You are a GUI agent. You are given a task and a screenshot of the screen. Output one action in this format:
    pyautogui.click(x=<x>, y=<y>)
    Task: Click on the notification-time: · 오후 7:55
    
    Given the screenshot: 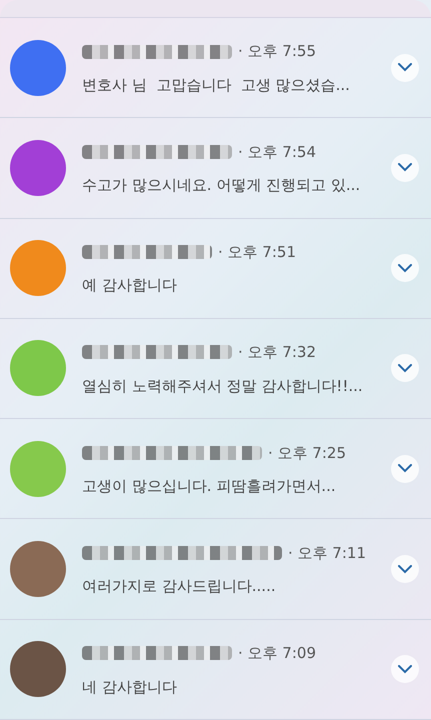 What is the action you would take?
    pyautogui.click(x=277, y=51)
    